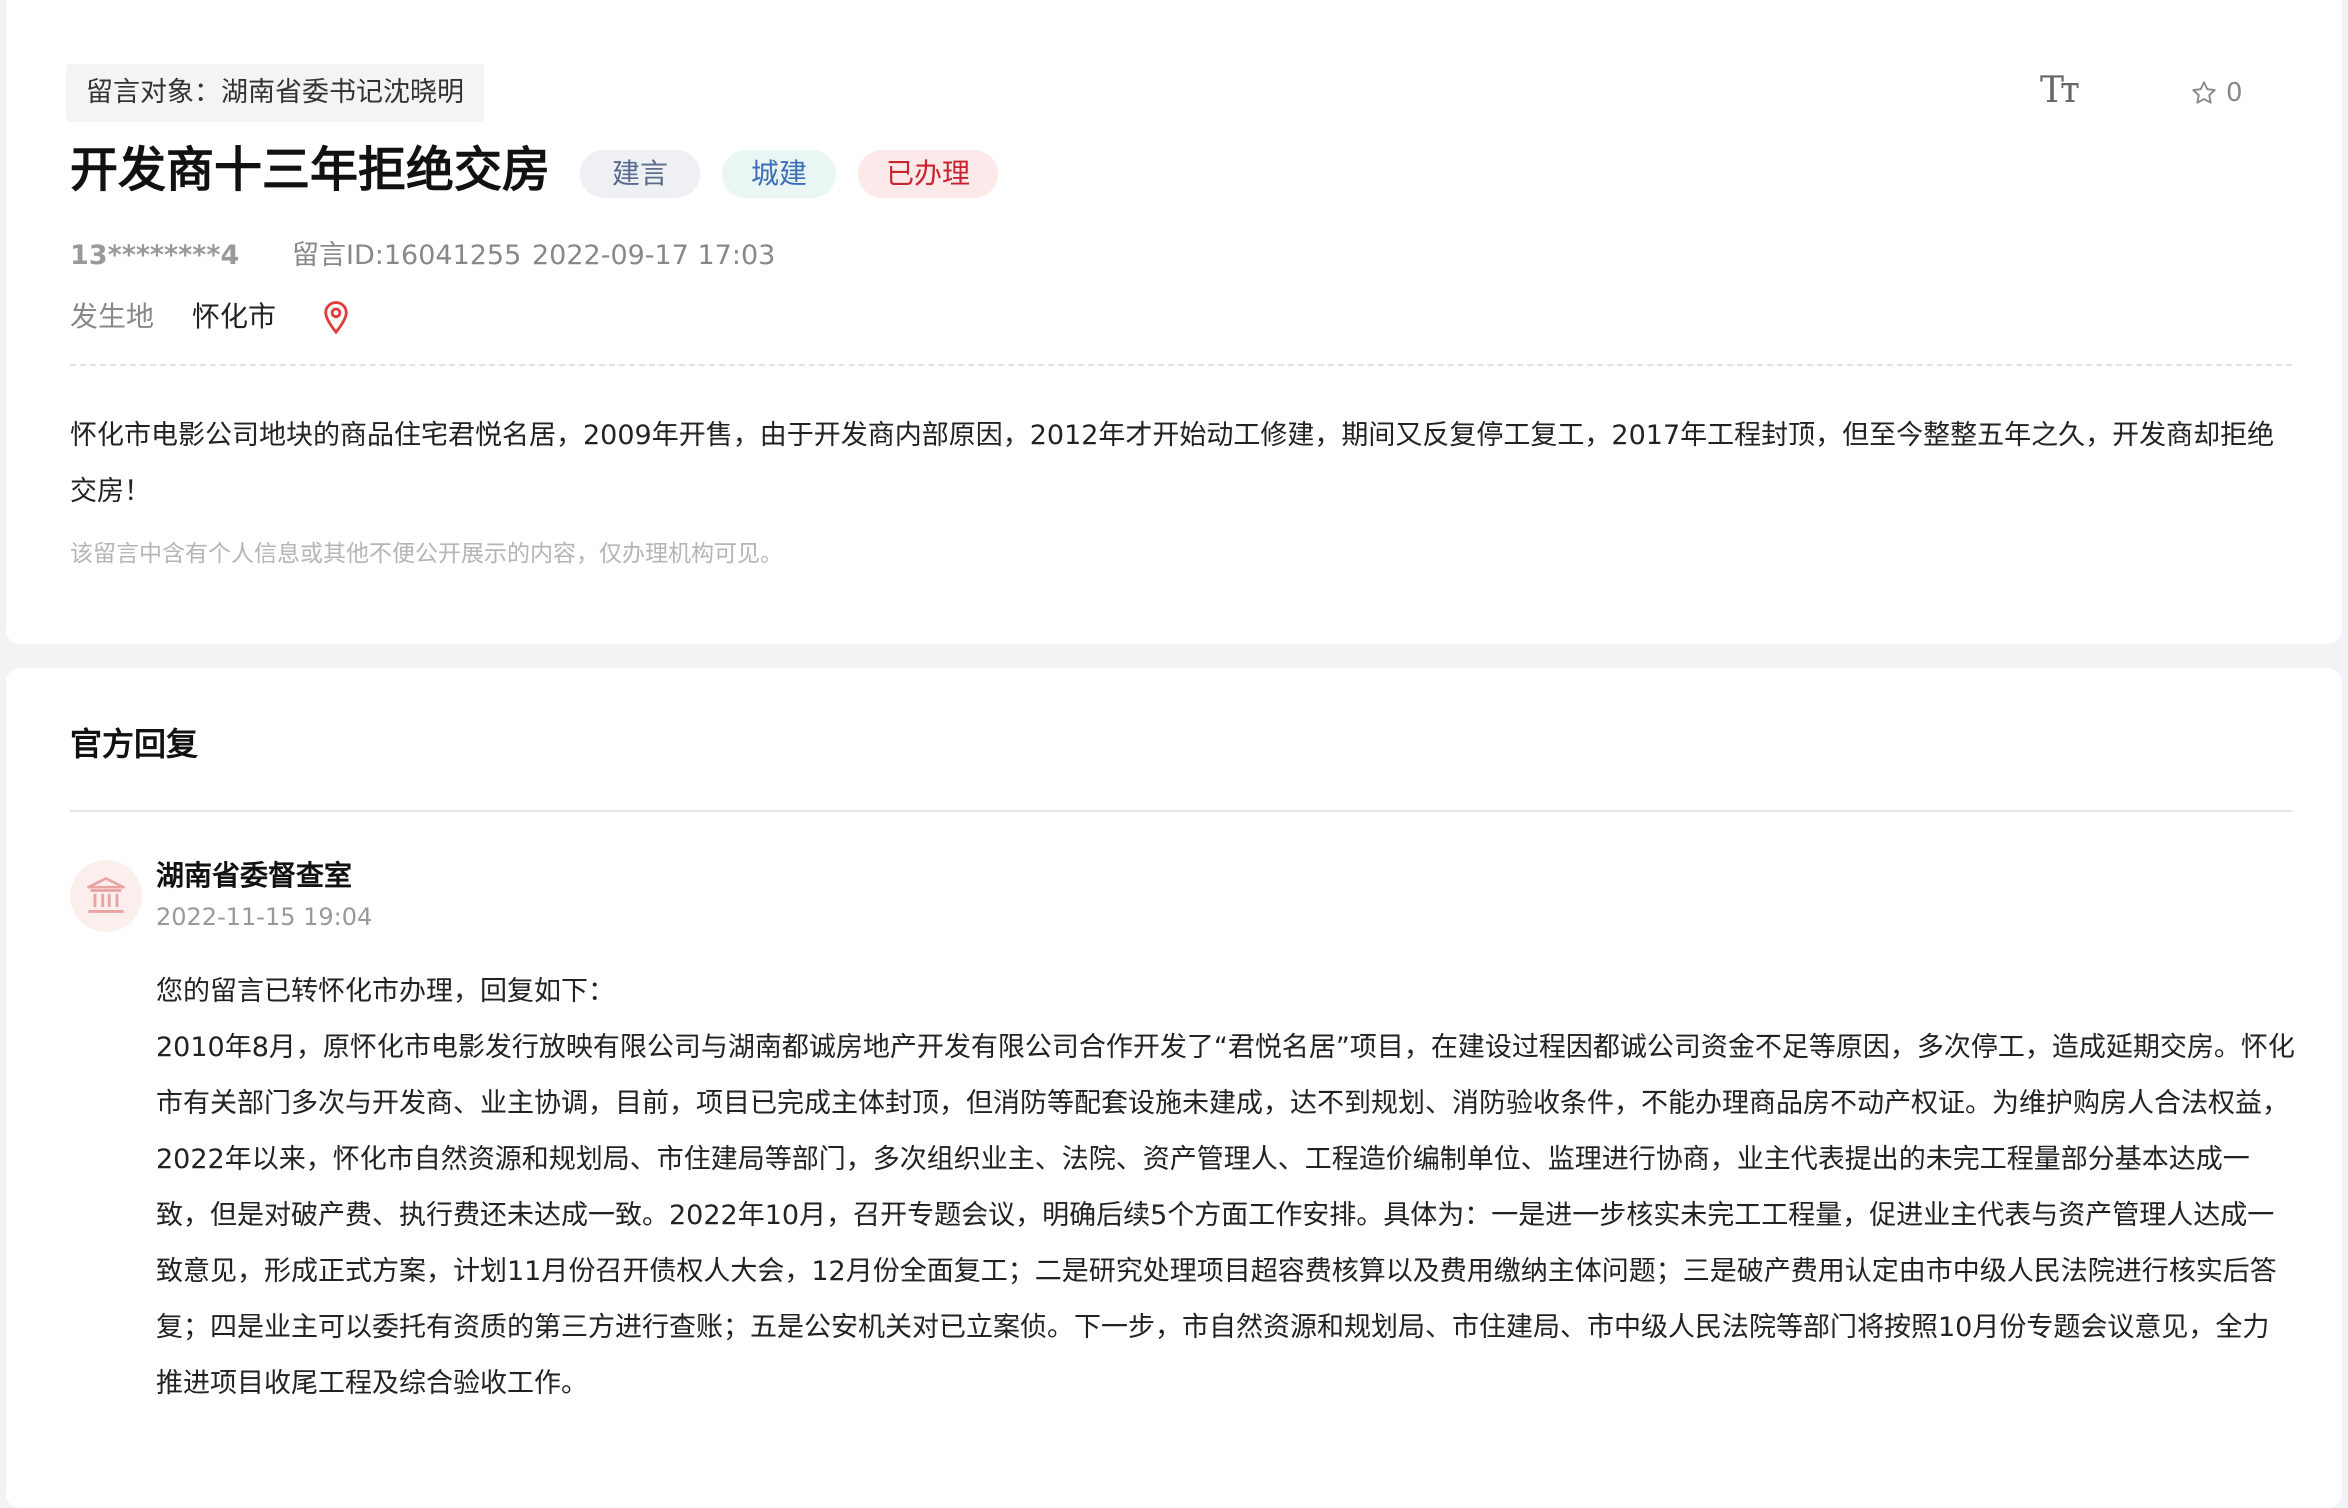 This screenshot has width=2348, height=1508. I want to click on tag-city-construction: 城建, so click(779, 174).